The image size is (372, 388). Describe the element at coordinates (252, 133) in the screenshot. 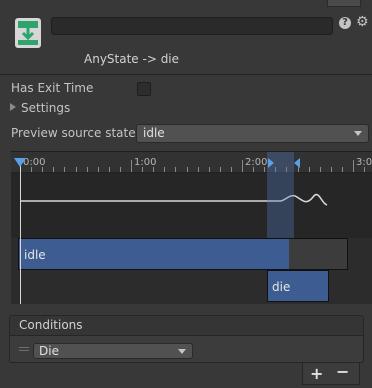

I see `preview-source-state-dropdown: idle` at that location.